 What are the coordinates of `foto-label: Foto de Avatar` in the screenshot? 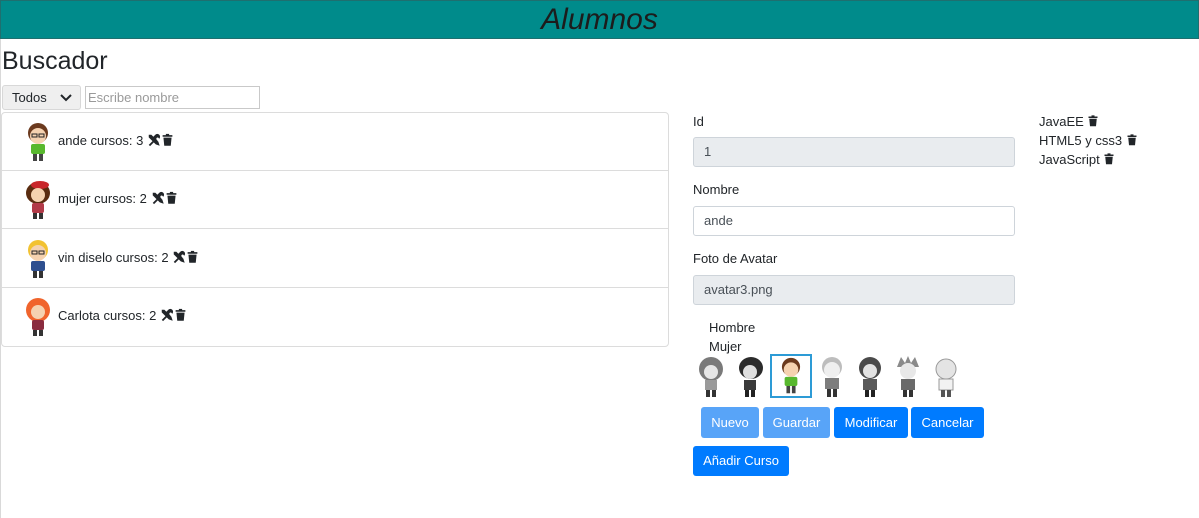 It's located at (735, 258).